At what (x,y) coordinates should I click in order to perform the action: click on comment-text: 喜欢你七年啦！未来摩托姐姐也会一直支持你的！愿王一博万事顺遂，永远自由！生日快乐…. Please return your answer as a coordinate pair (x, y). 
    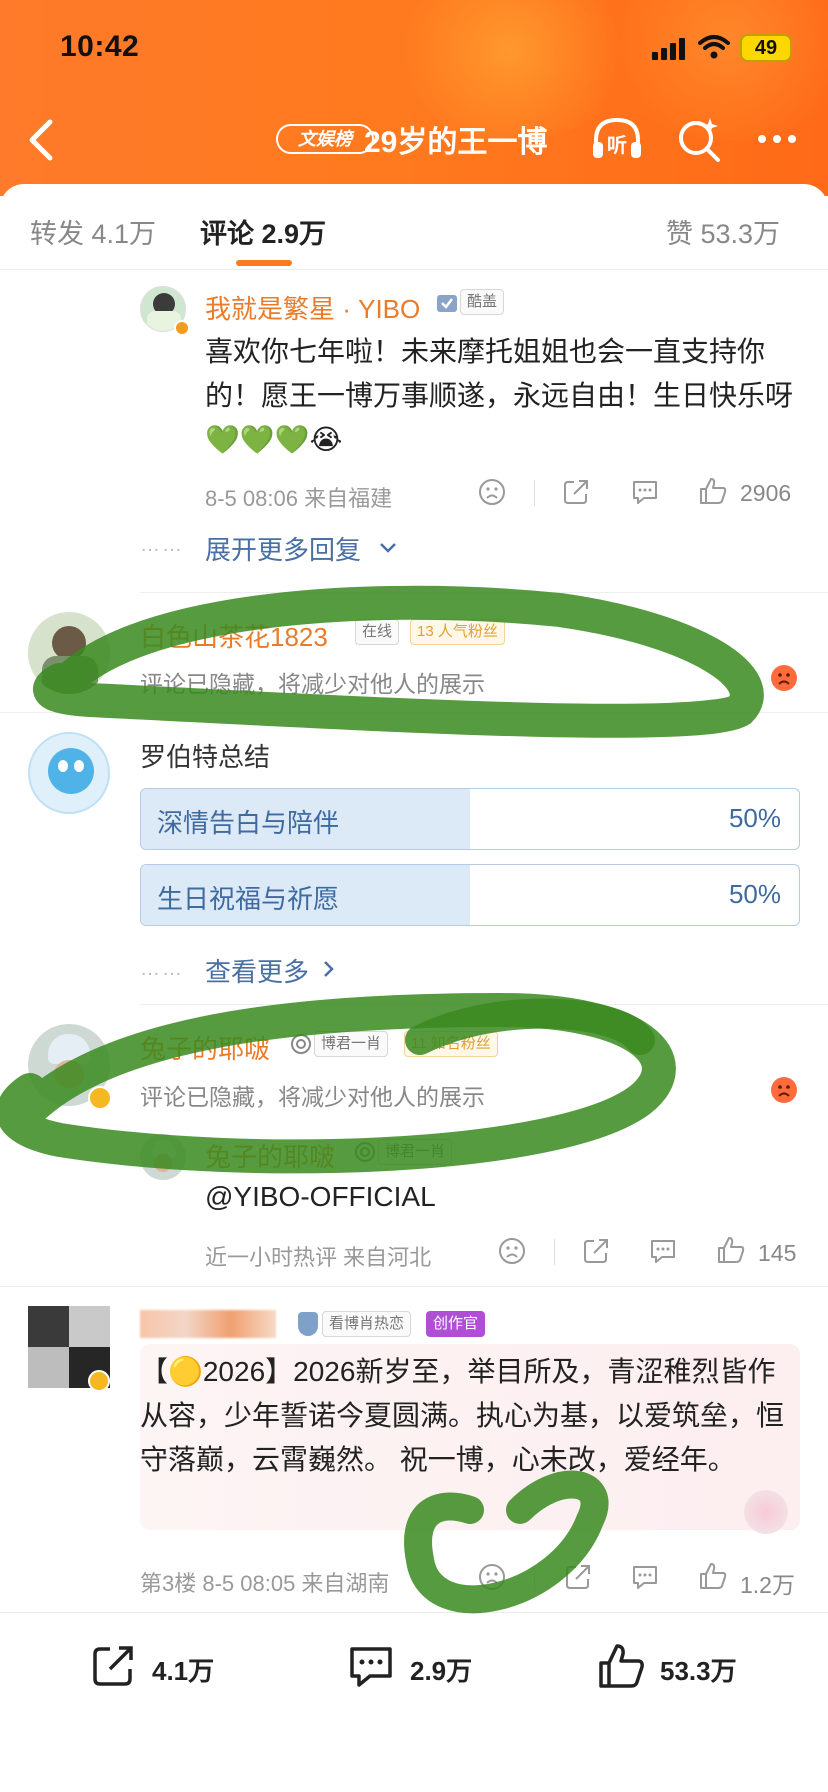
    Looking at the image, I should click on (499, 395).